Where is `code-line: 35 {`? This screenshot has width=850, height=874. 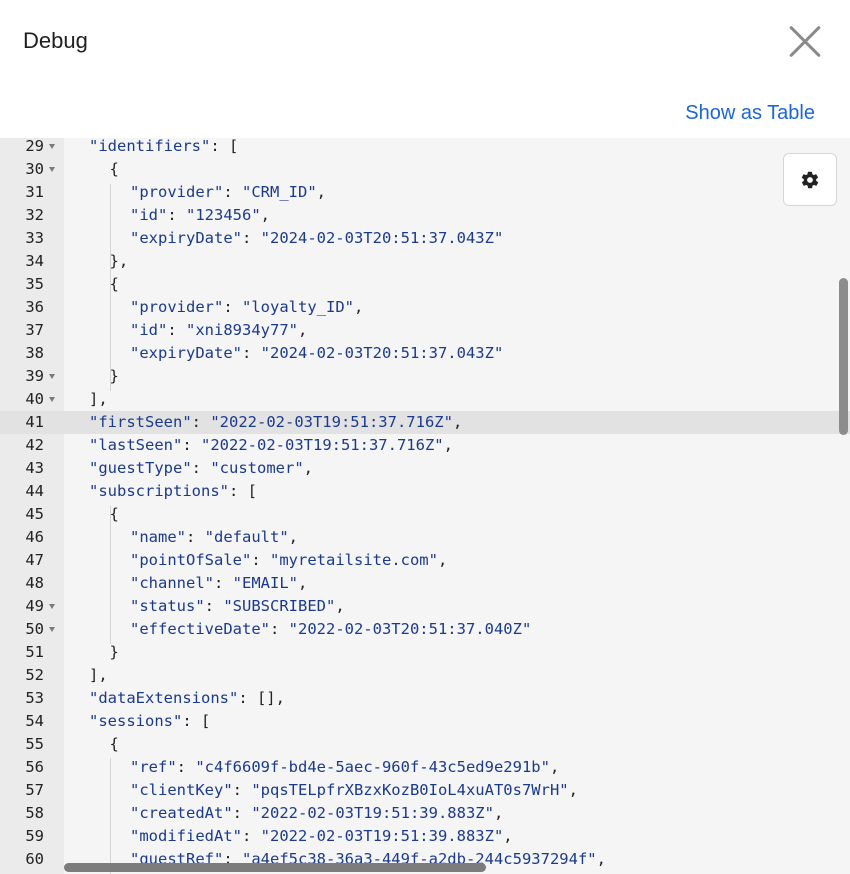 code-line: 35 { is located at coordinates (425, 284).